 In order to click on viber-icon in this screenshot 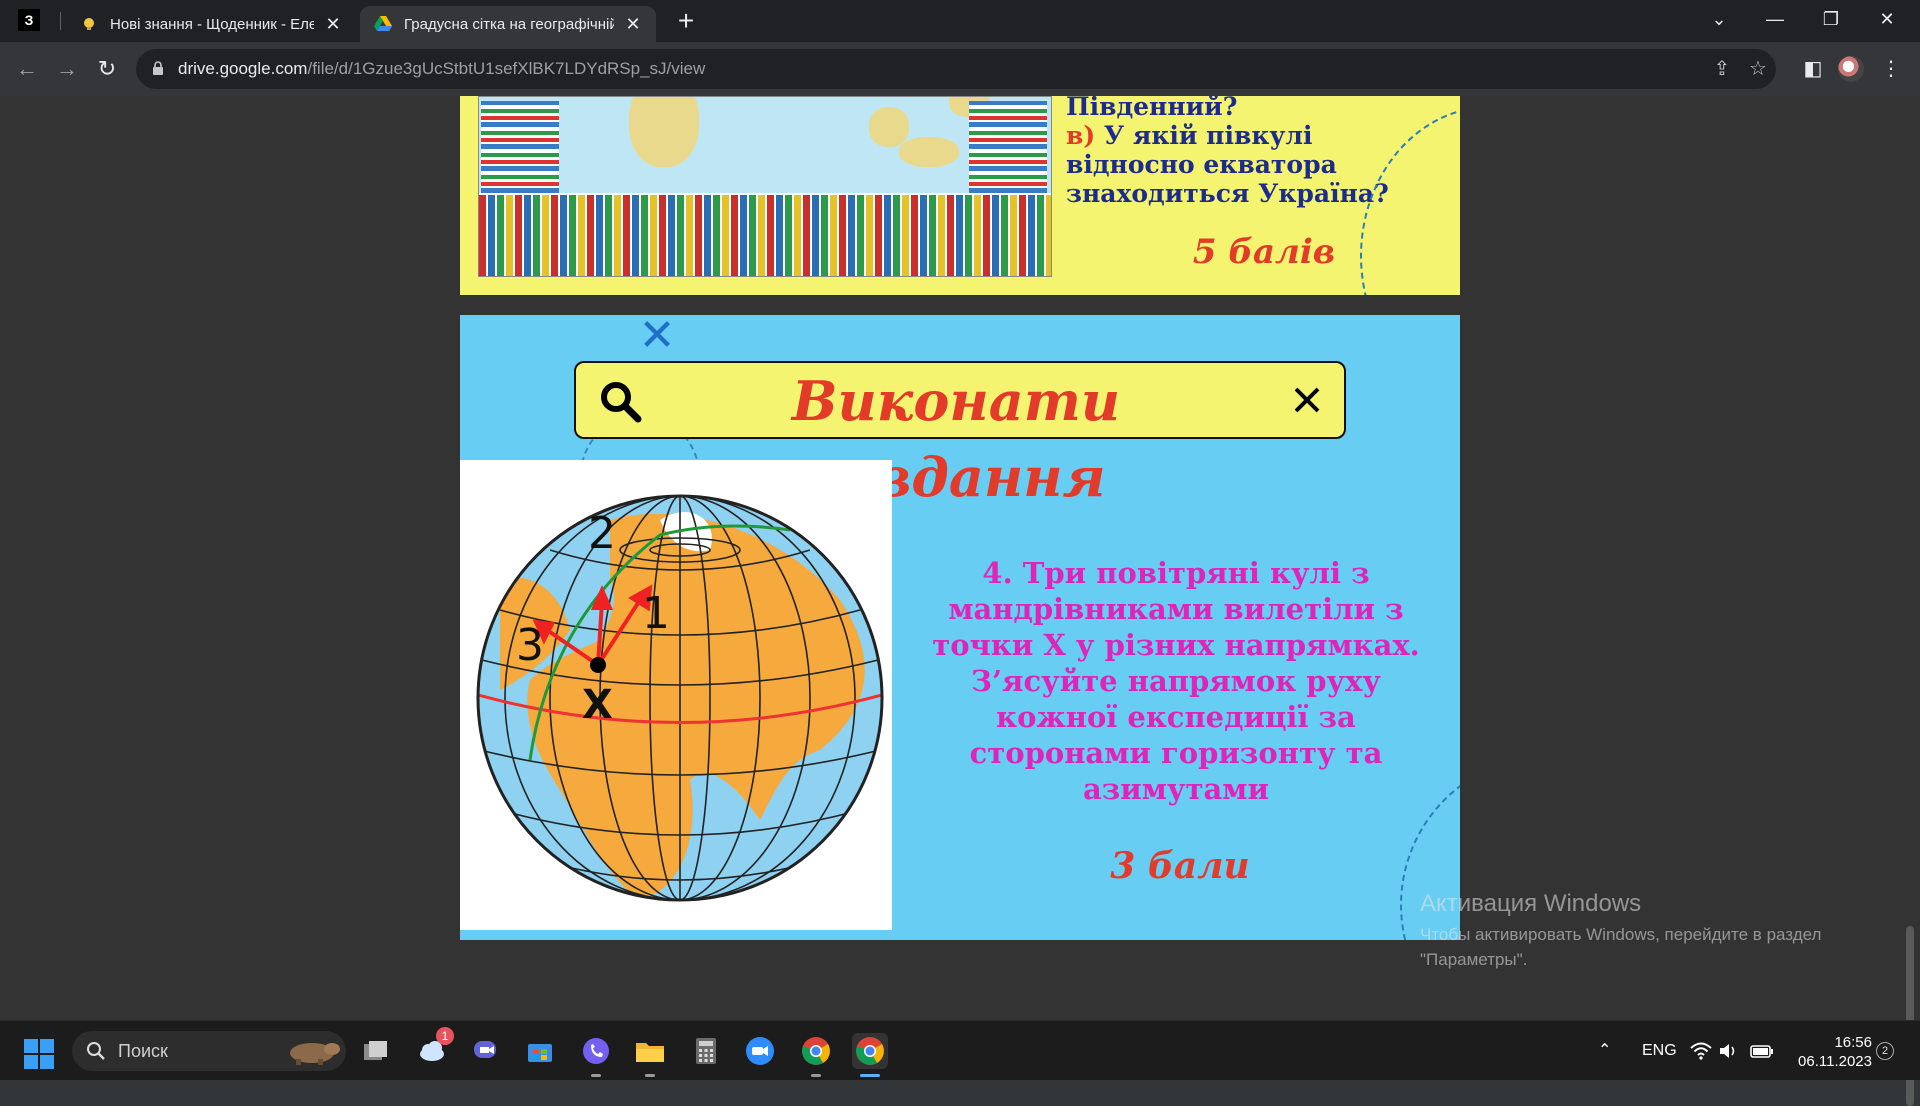, I will do `click(596, 1055)`.